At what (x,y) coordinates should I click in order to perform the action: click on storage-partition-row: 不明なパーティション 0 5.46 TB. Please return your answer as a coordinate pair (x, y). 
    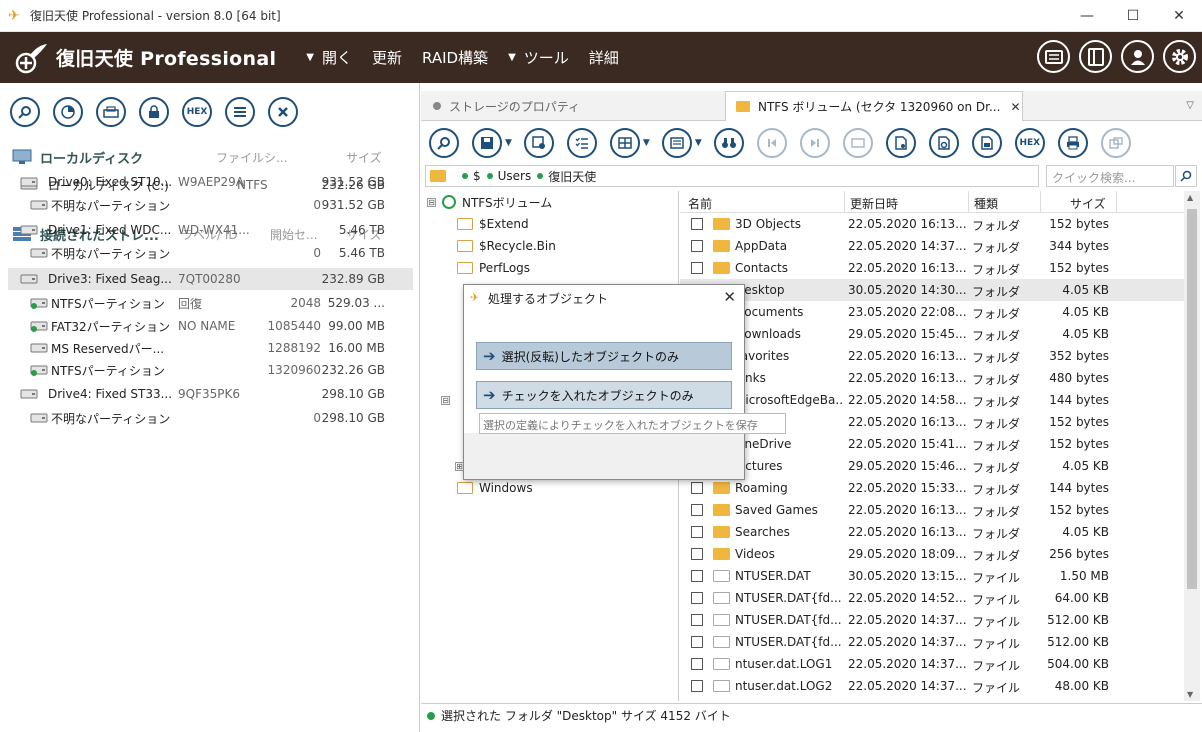
    Looking at the image, I should click on (210, 253).